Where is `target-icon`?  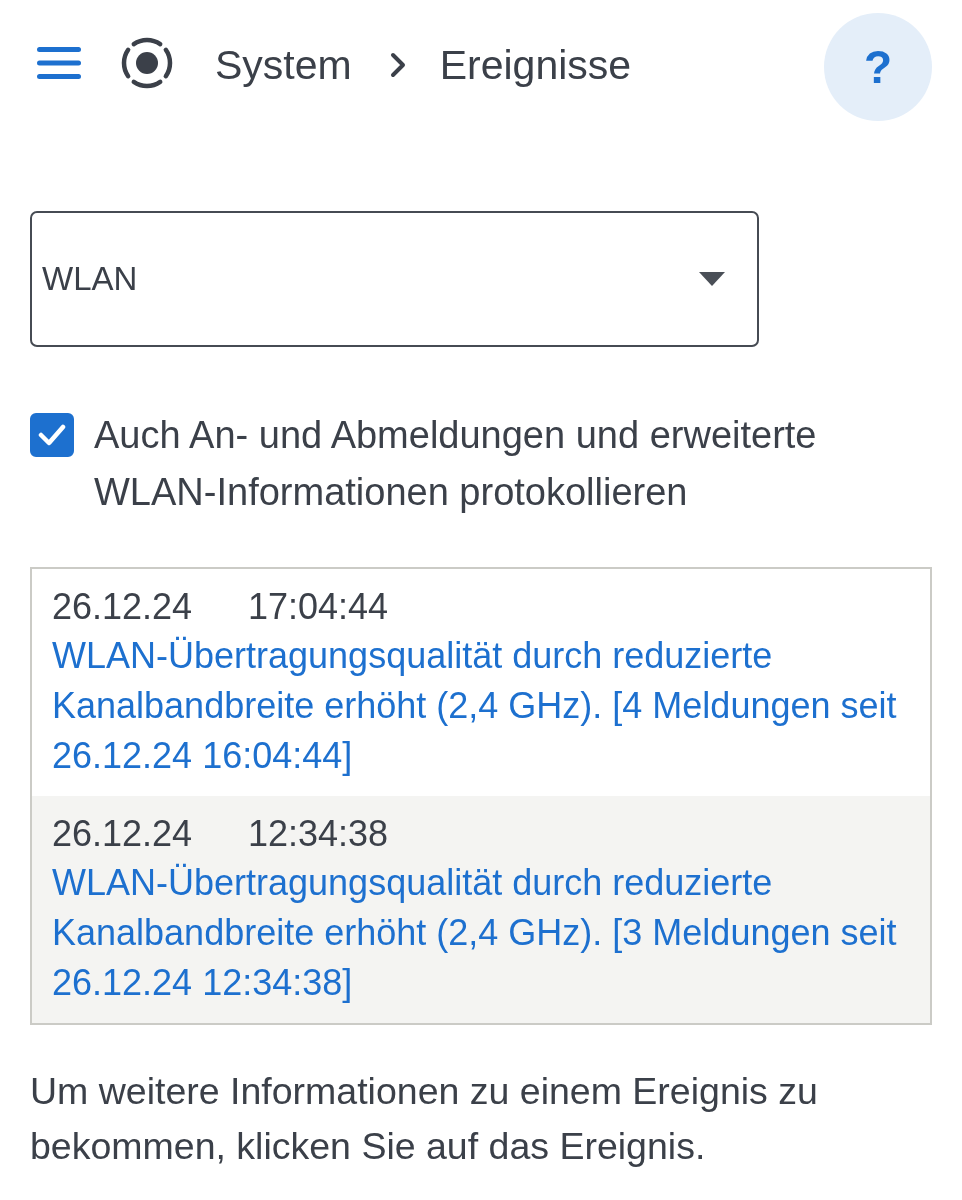 target-icon is located at coordinates (147, 63).